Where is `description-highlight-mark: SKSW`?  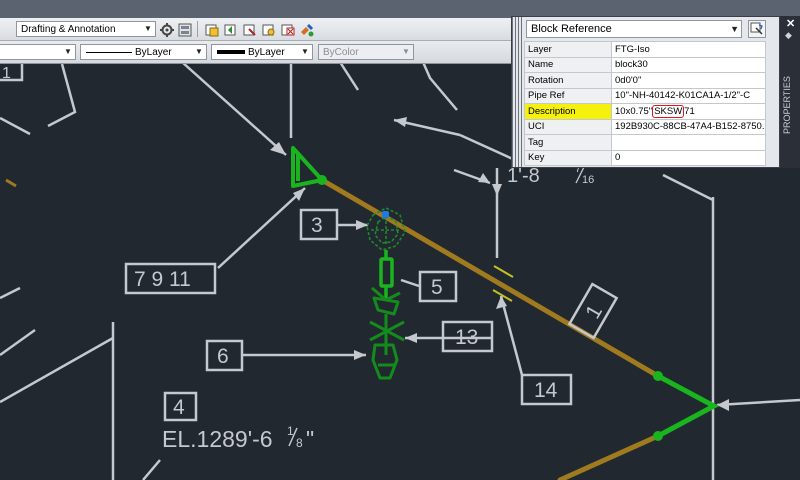 description-highlight-mark: SKSW is located at coordinates (668, 111).